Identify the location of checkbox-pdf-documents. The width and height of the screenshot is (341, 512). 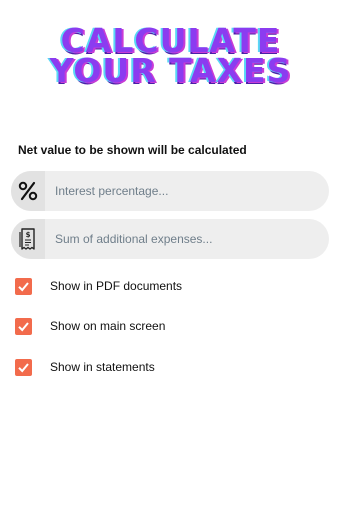
(23, 286).